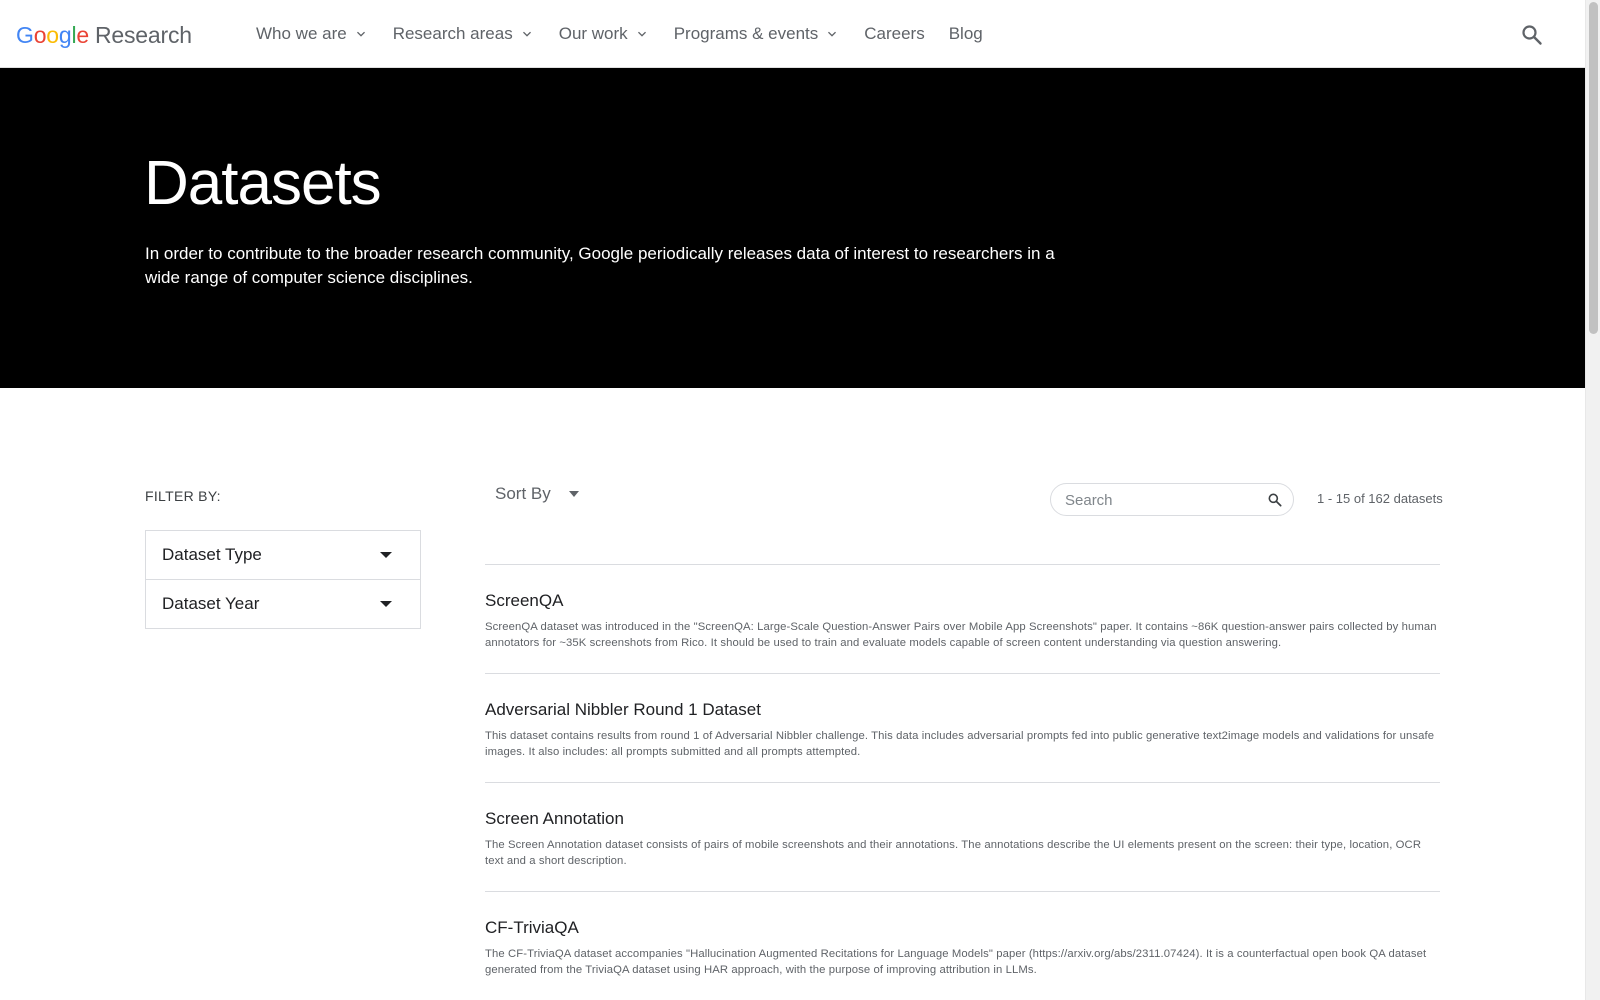  I want to click on nav-label: Research areas, so click(452, 33).